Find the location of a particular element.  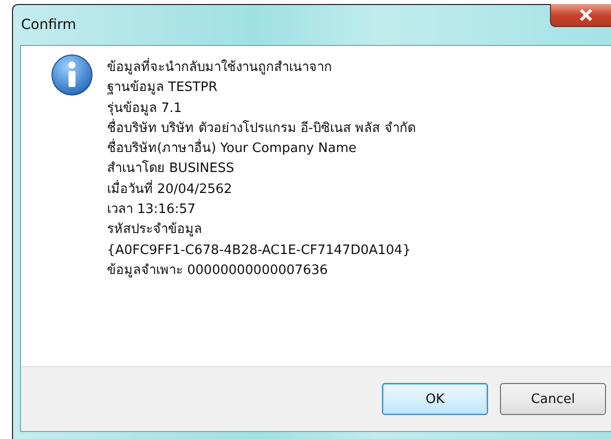

message-line: รุ่นข้อมูล 7.1 is located at coordinates (145, 109).